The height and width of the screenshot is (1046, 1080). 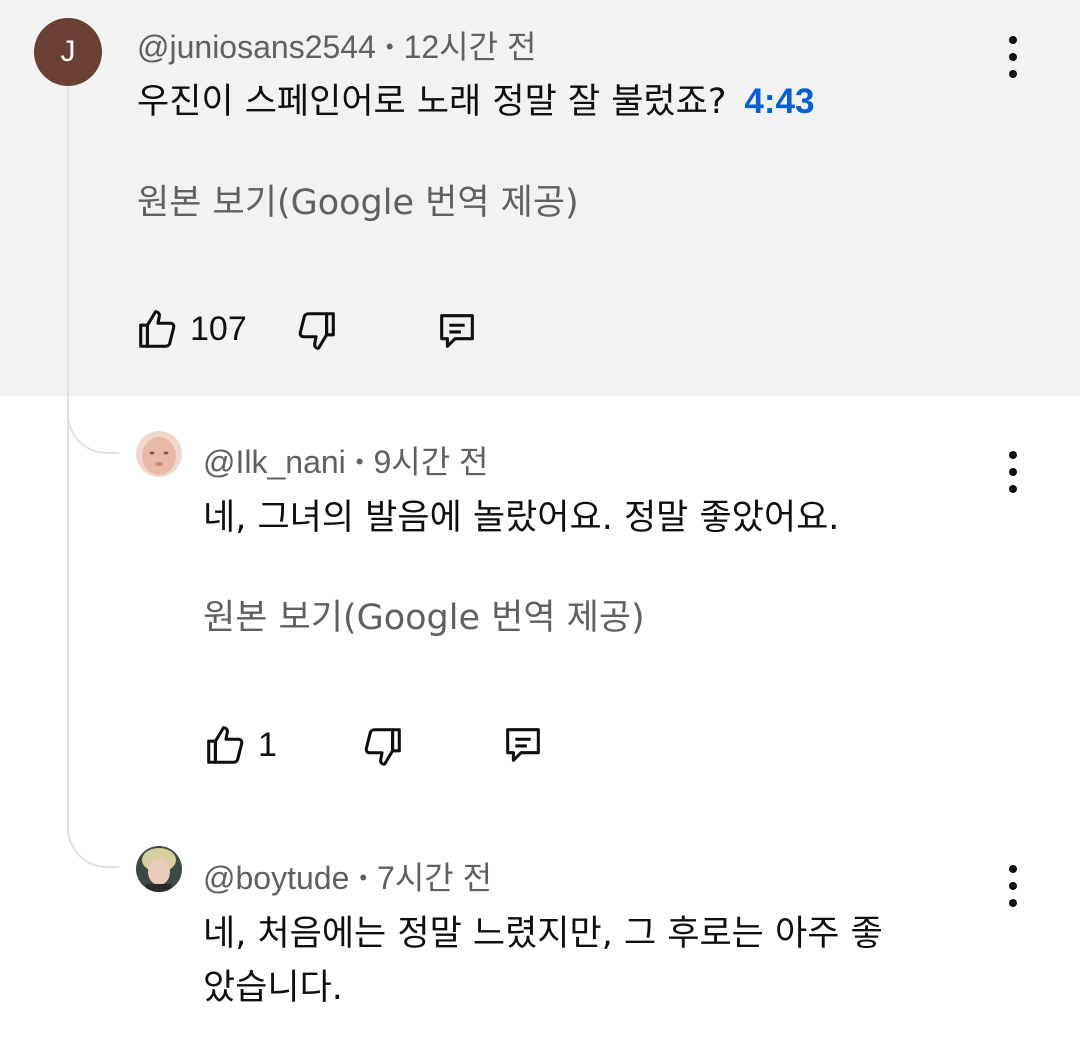 I want to click on comment-meta: @Ilk_nani • 9시간 전, so click(x=346, y=460).